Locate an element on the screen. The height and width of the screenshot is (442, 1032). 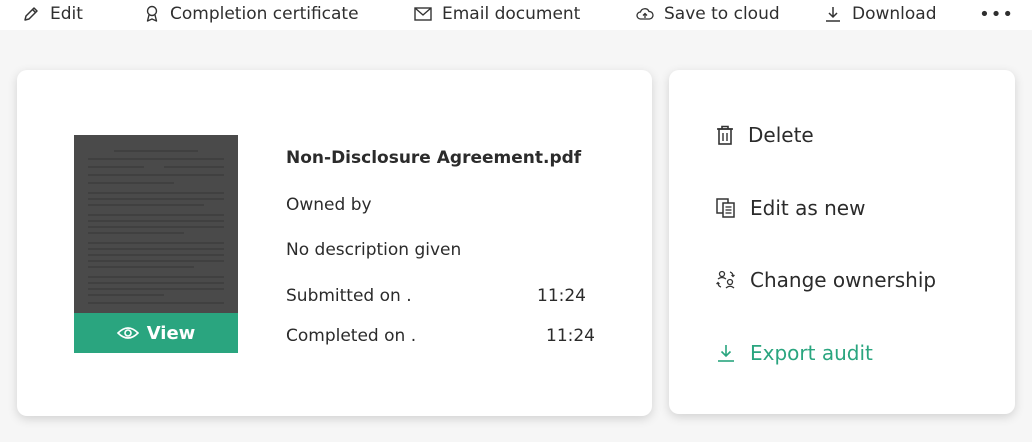
completion-certificate-button: Completion certificate is located at coordinates (251, 14).